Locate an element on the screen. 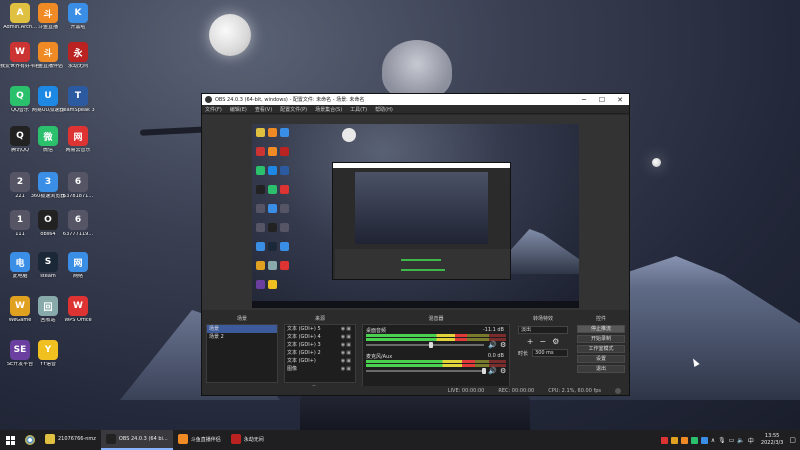 The image size is (800, 450). transition-settings-icon: ⚙ is located at coordinates (555, 341).